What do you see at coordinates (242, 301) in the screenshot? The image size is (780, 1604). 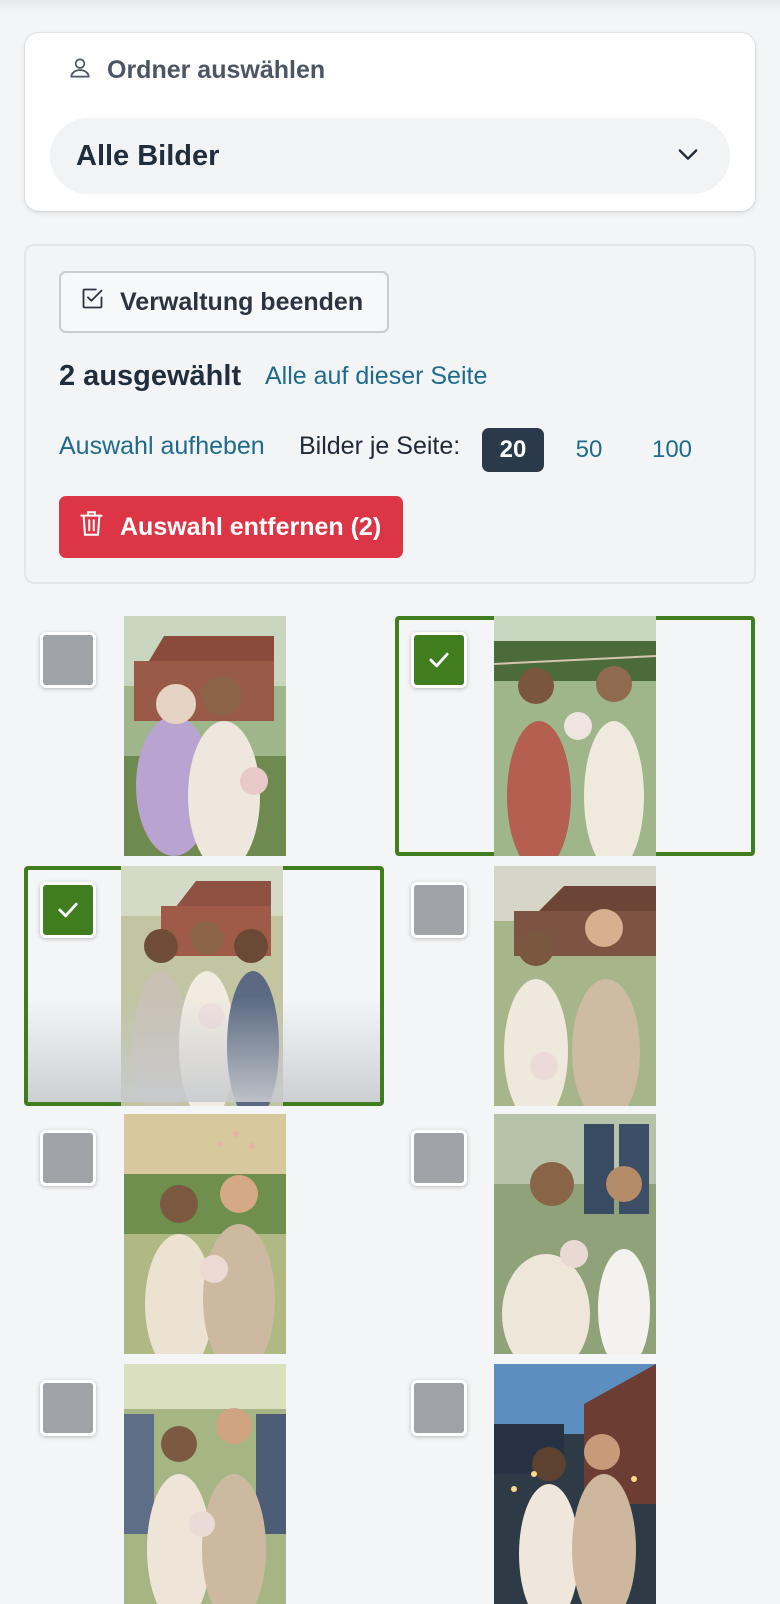 I see `end-manage-label: Verwaltung beenden` at bounding box center [242, 301].